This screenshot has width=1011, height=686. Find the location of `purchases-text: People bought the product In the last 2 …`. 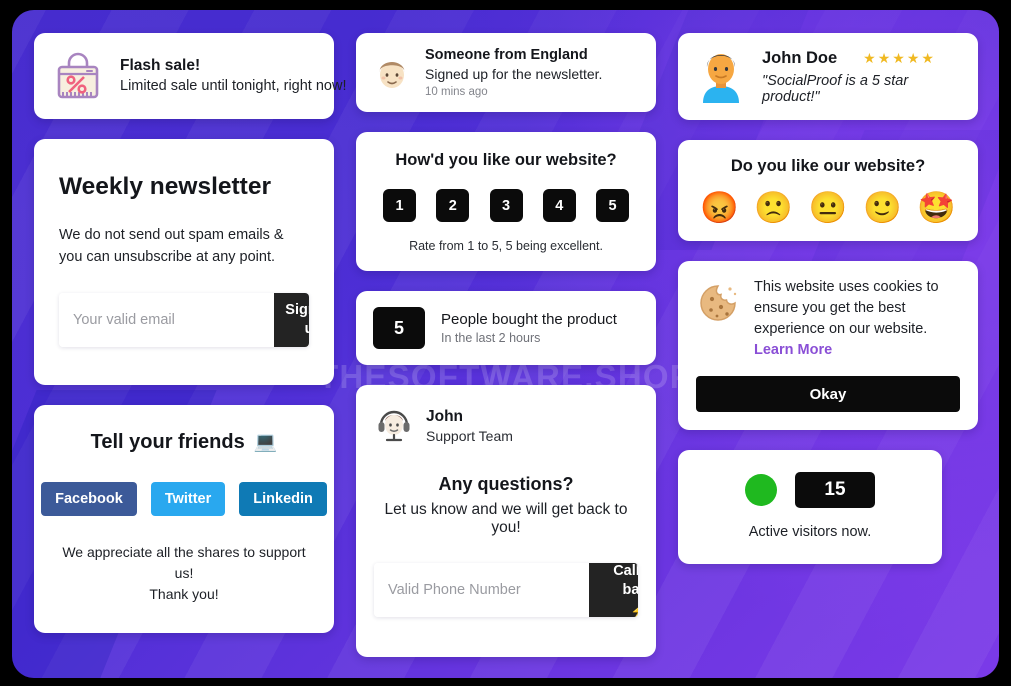

purchases-text: People bought the product In the last 2 … is located at coordinates (529, 328).